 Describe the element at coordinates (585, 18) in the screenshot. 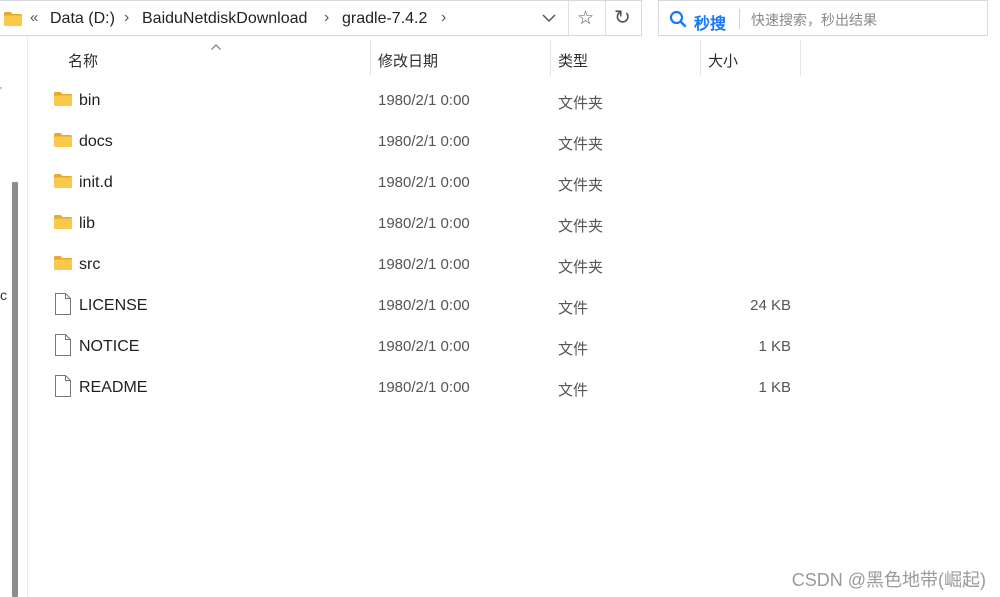

I see `star-outline-icon: ☆` at that location.